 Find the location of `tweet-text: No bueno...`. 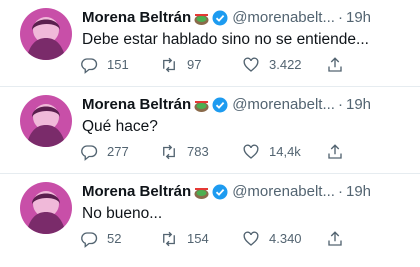

tweet-text: No bueno... is located at coordinates (122, 213).